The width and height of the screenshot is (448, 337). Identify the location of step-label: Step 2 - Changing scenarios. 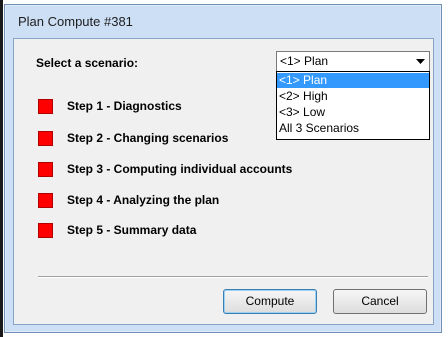
(148, 138).